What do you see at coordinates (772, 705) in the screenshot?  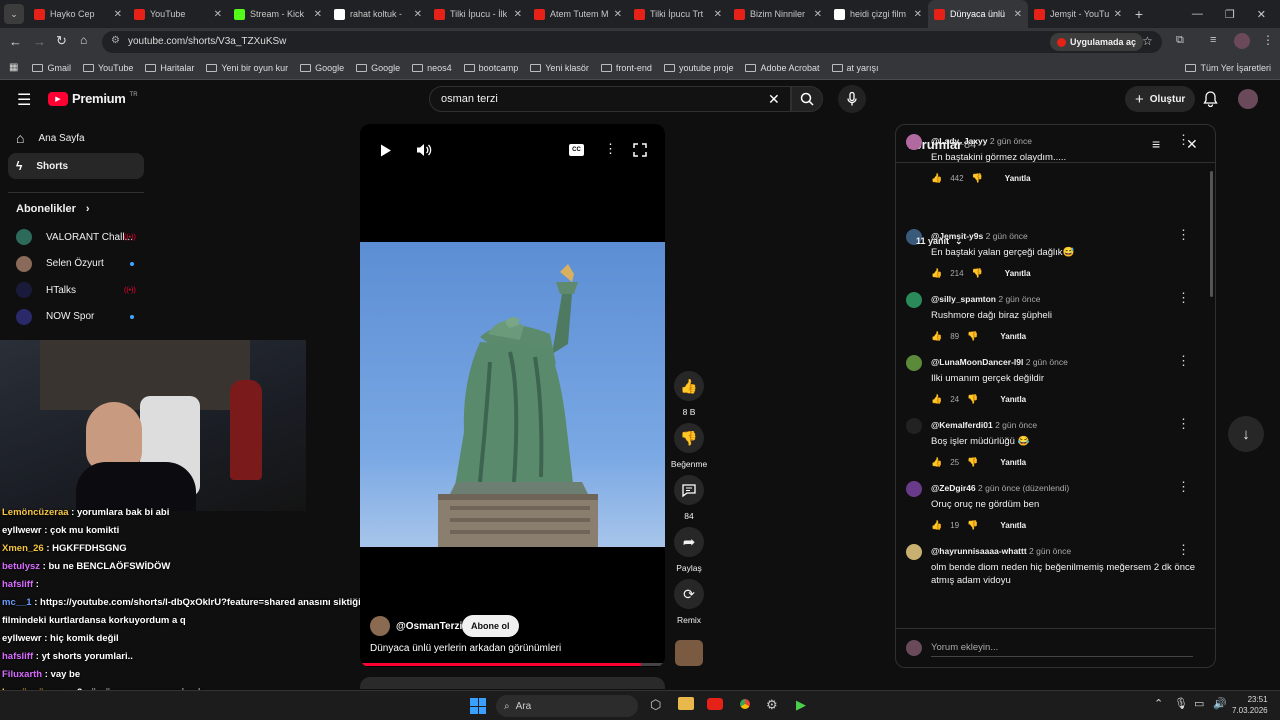 I see `steam-icon: ⚙` at bounding box center [772, 705].